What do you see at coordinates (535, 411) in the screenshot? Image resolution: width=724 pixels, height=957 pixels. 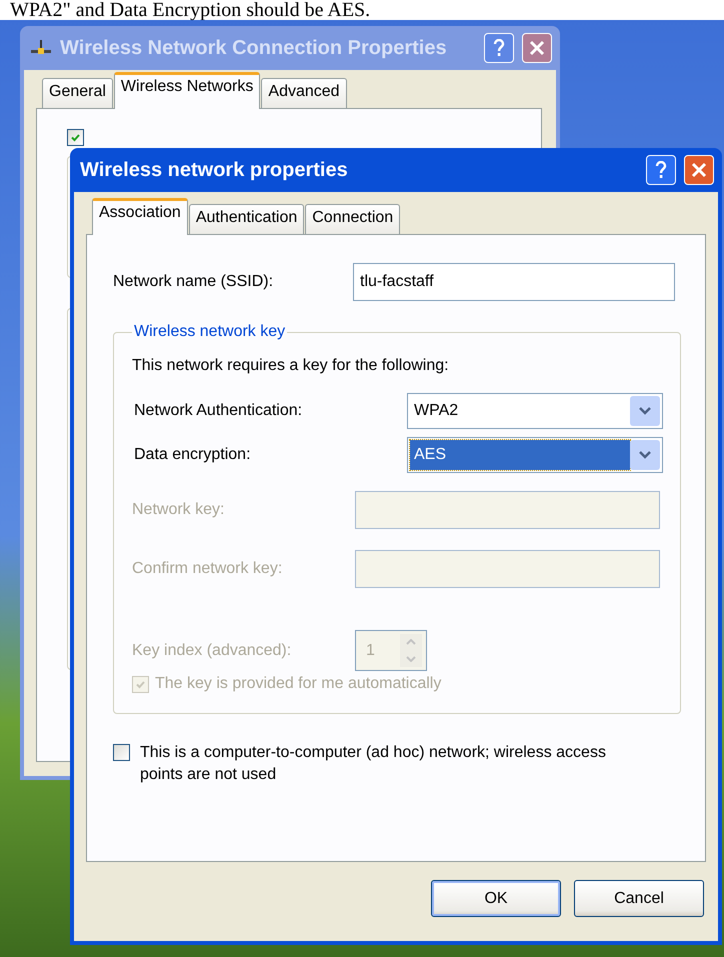 I see `dropdown: WPA2` at bounding box center [535, 411].